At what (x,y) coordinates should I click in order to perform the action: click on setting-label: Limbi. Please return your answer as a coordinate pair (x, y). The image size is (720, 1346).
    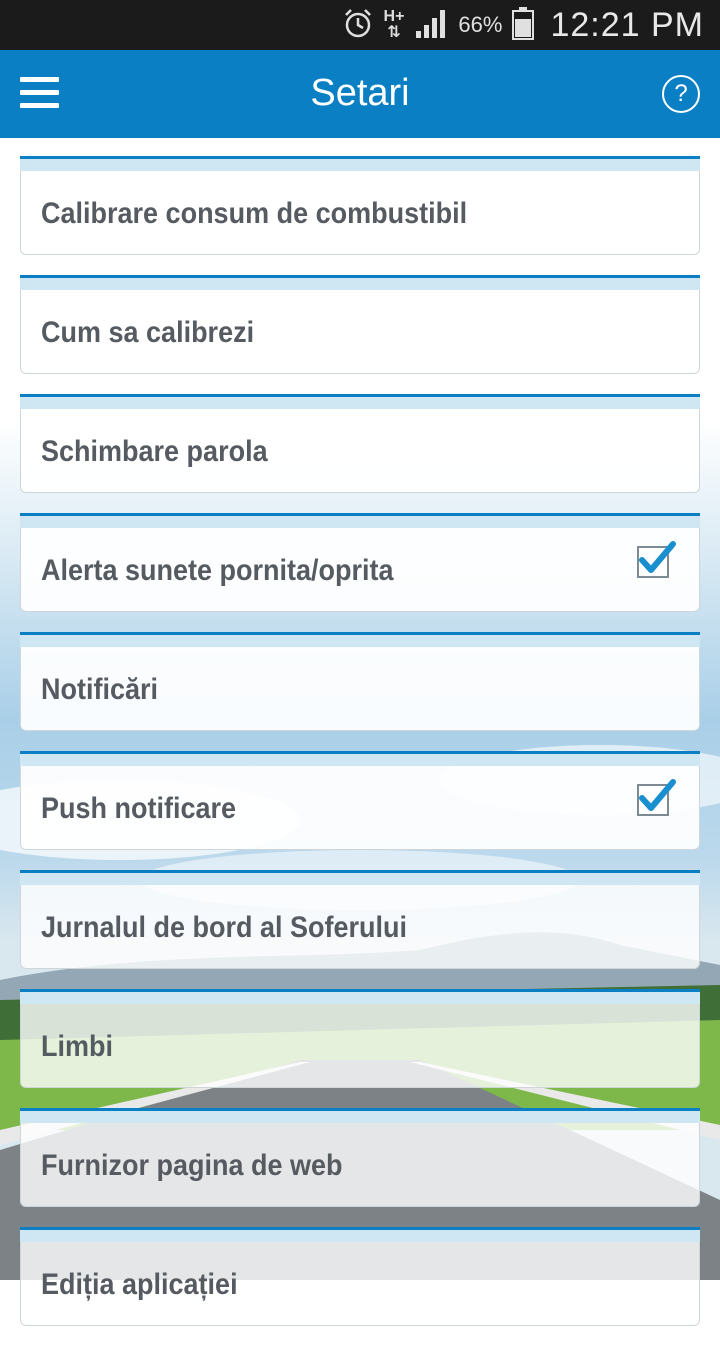
    Looking at the image, I should click on (77, 1046).